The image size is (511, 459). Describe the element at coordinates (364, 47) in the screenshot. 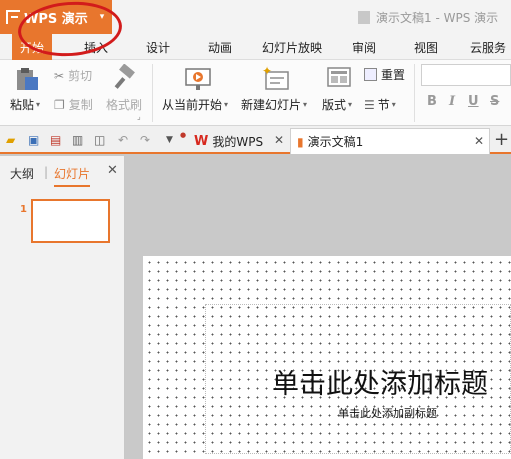

I see `tab-review: 审阅` at that location.